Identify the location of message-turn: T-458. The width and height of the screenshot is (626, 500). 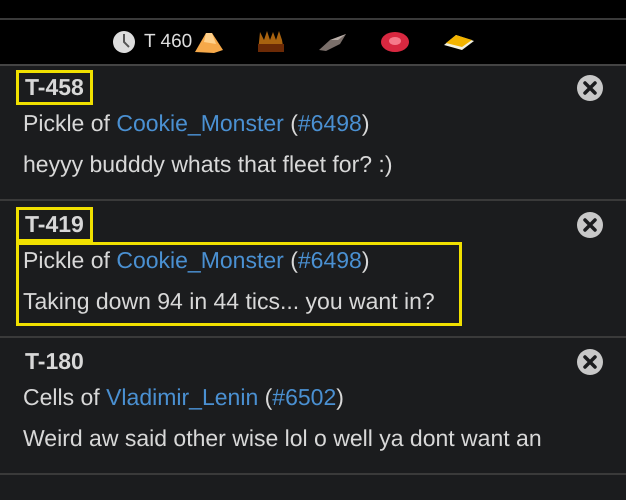
(54, 87).